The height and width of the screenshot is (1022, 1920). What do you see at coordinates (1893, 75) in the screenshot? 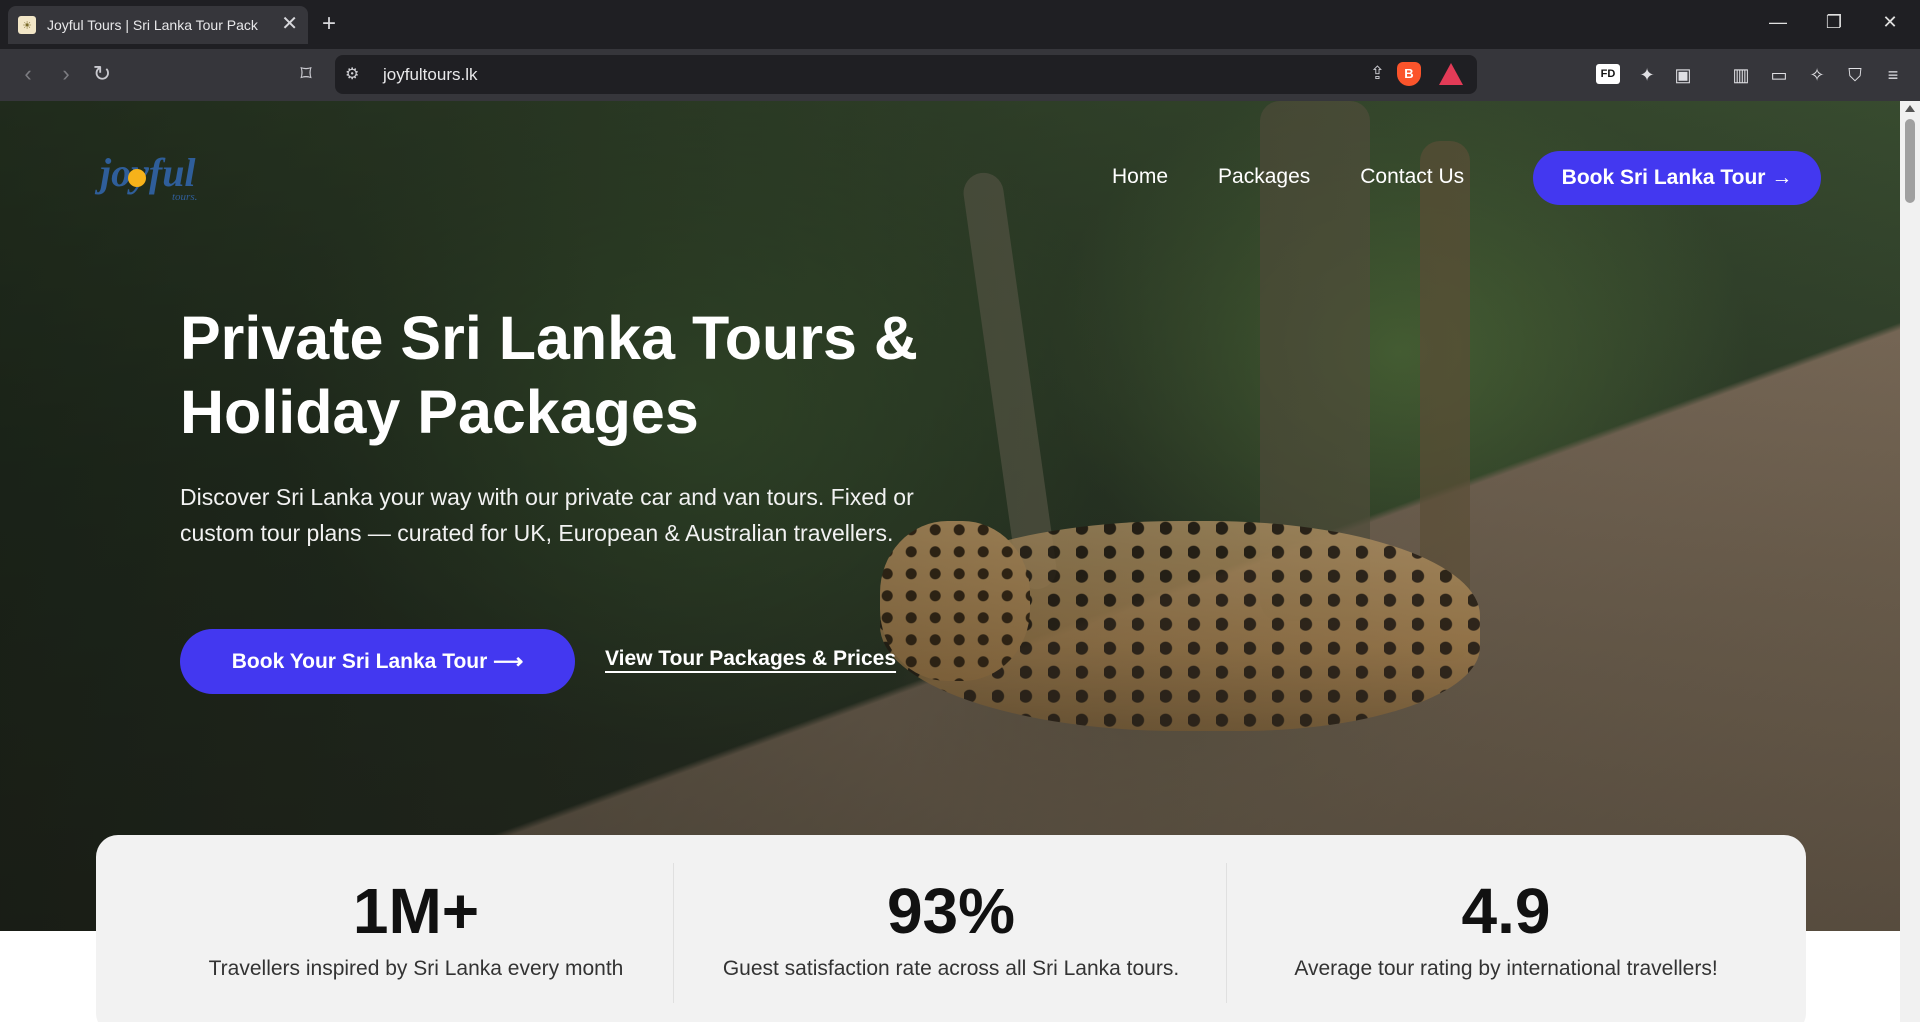
I see `menu-icon: ≡` at bounding box center [1893, 75].